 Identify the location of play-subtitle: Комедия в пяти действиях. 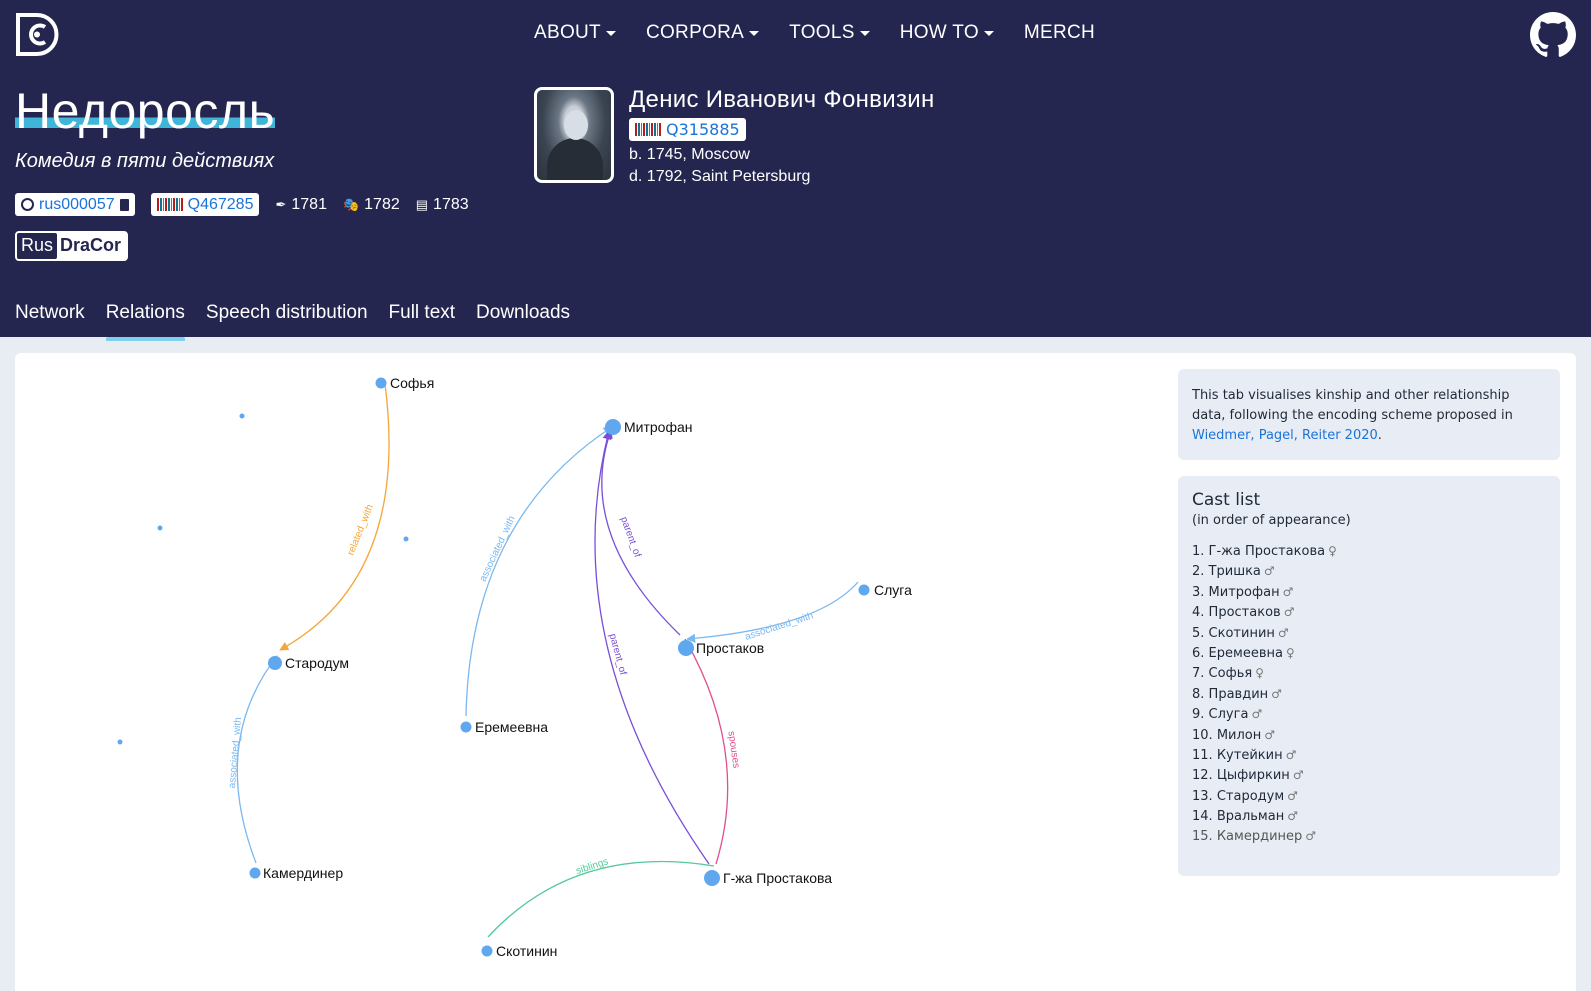
(145, 161).